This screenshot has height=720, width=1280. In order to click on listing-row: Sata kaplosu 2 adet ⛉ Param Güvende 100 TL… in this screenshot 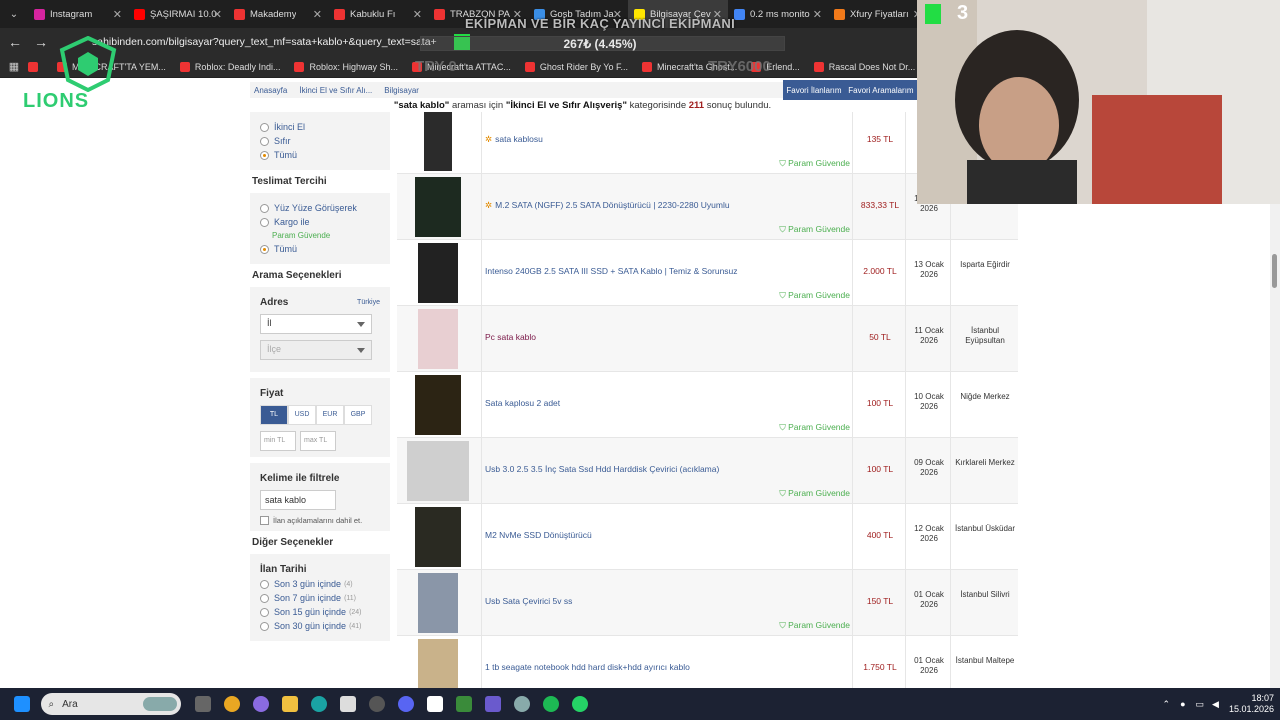, I will do `click(707, 405)`.